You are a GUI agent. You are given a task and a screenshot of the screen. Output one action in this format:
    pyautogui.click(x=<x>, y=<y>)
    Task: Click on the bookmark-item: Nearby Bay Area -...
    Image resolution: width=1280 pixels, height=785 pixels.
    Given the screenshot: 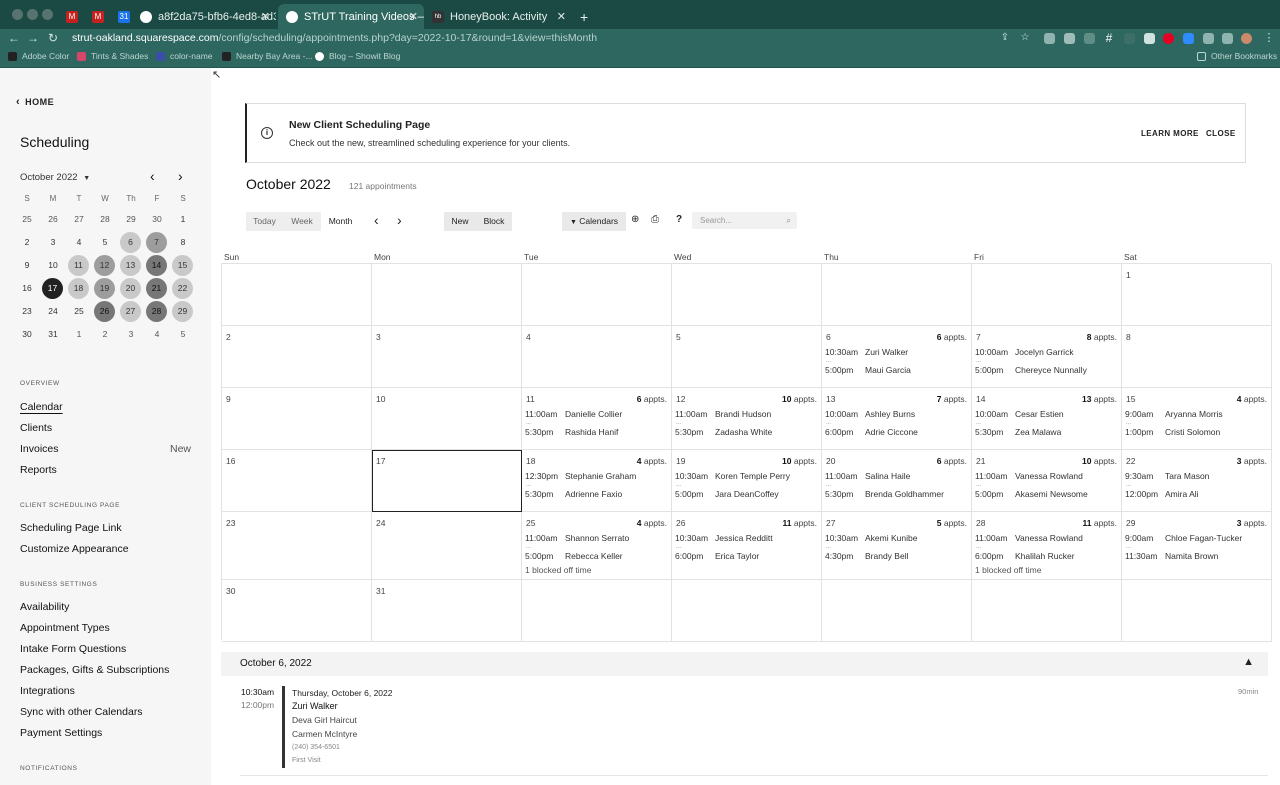 What is the action you would take?
    pyautogui.click(x=267, y=56)
    